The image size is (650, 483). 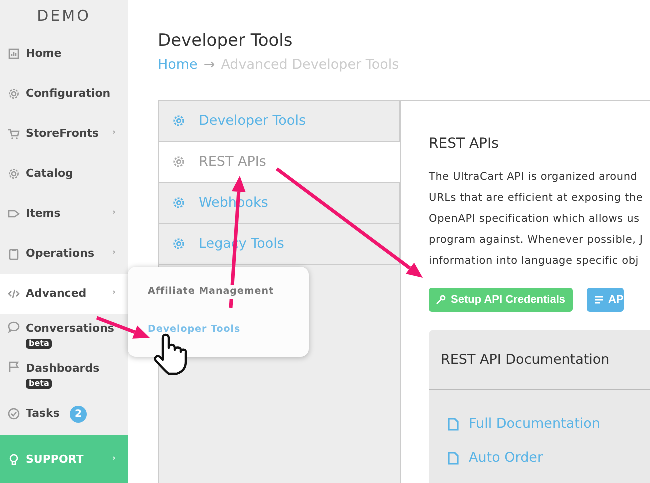 What do you see at coordinates (63, 369) in the screenshot?
I see `item-label: Dashboards` at bounding box center [63, 369].